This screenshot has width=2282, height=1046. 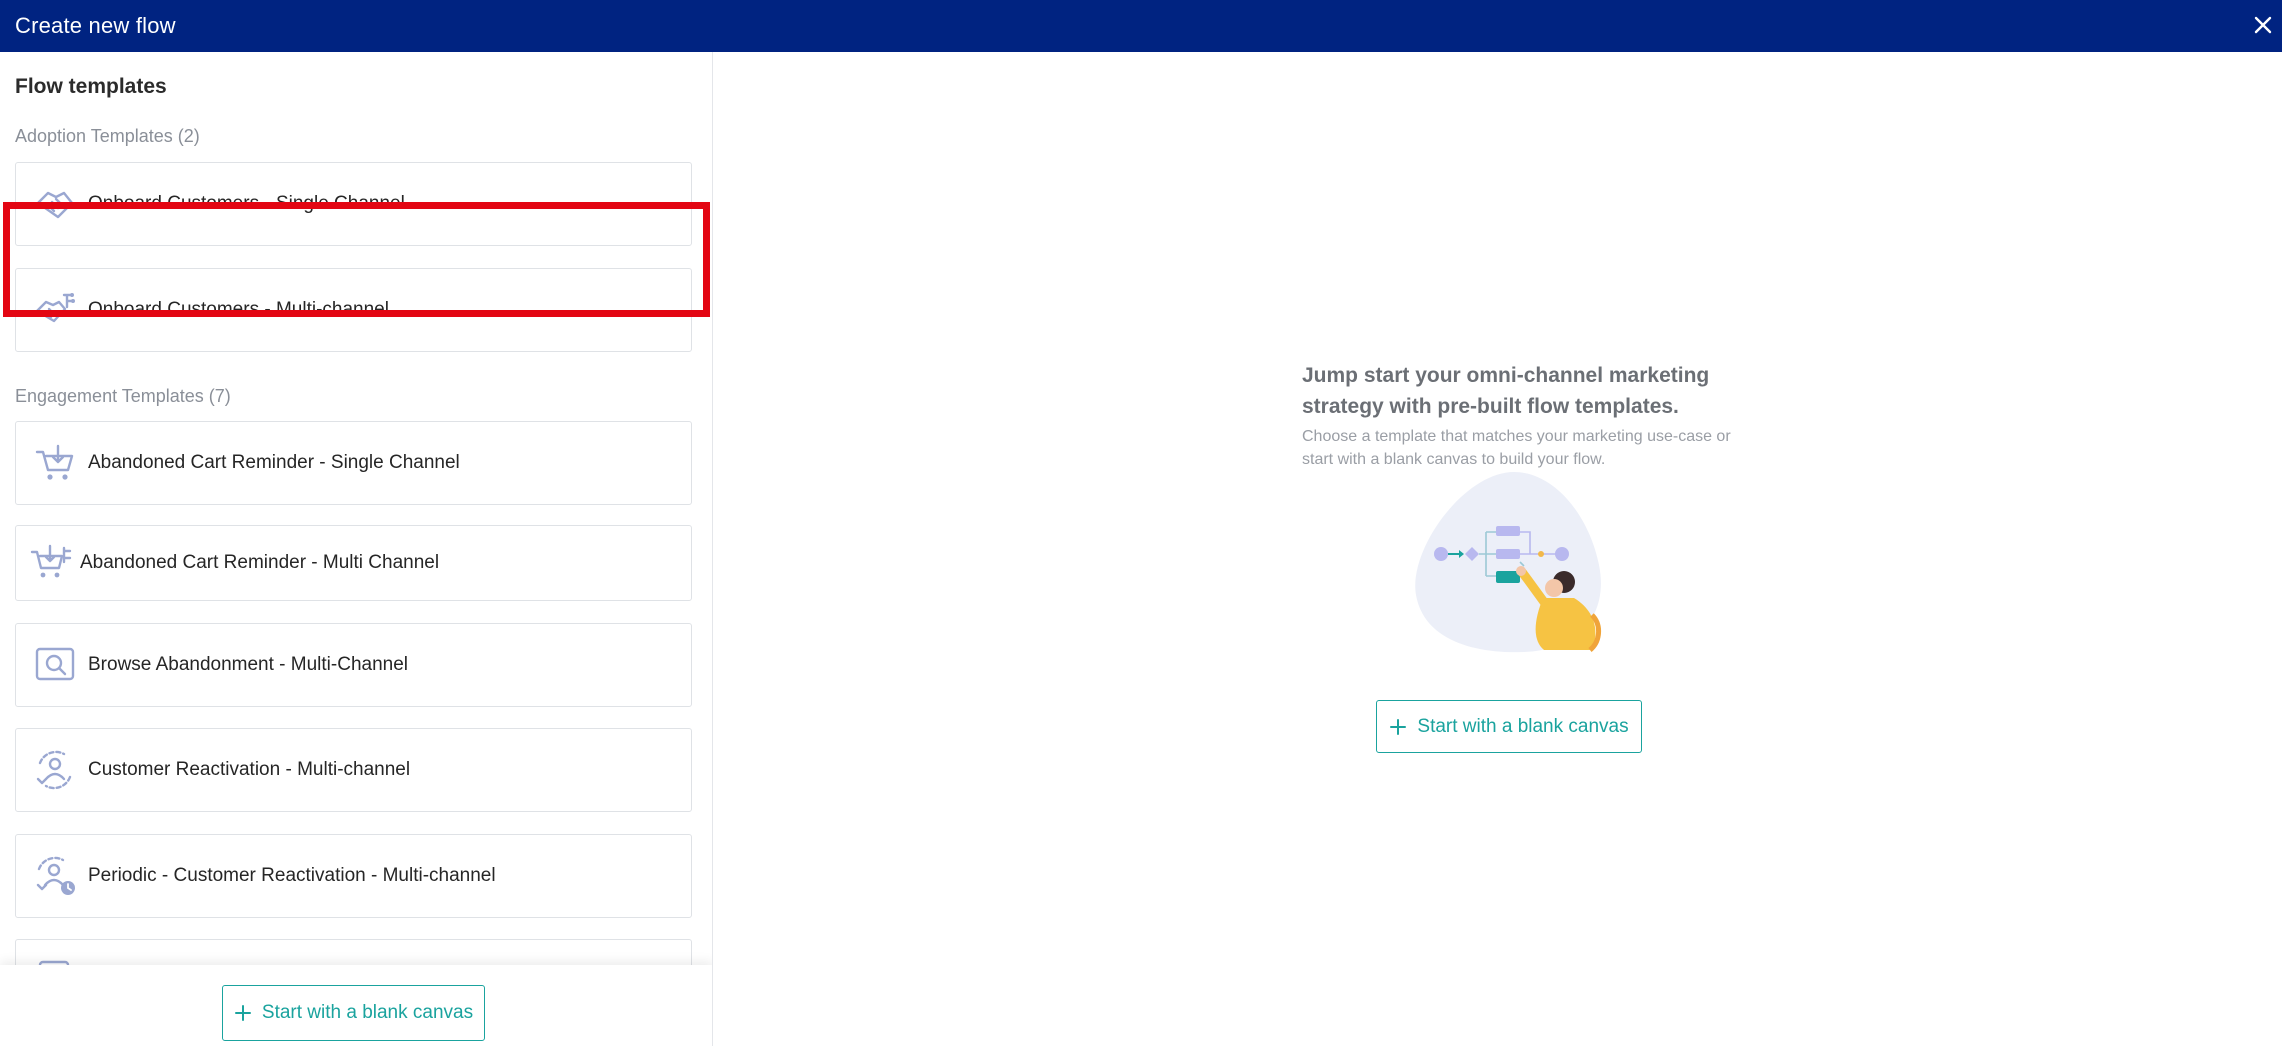 What do you see at coordinates (54, 770) in the screenshot?
I see `user-refresh-icon` at bounding box center [54, 770].